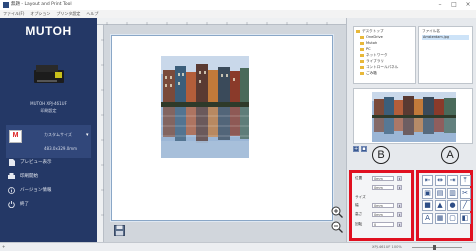 This screenshot has height=251, width=476. I want to click on callout-label-a: A, so click(450, 155).